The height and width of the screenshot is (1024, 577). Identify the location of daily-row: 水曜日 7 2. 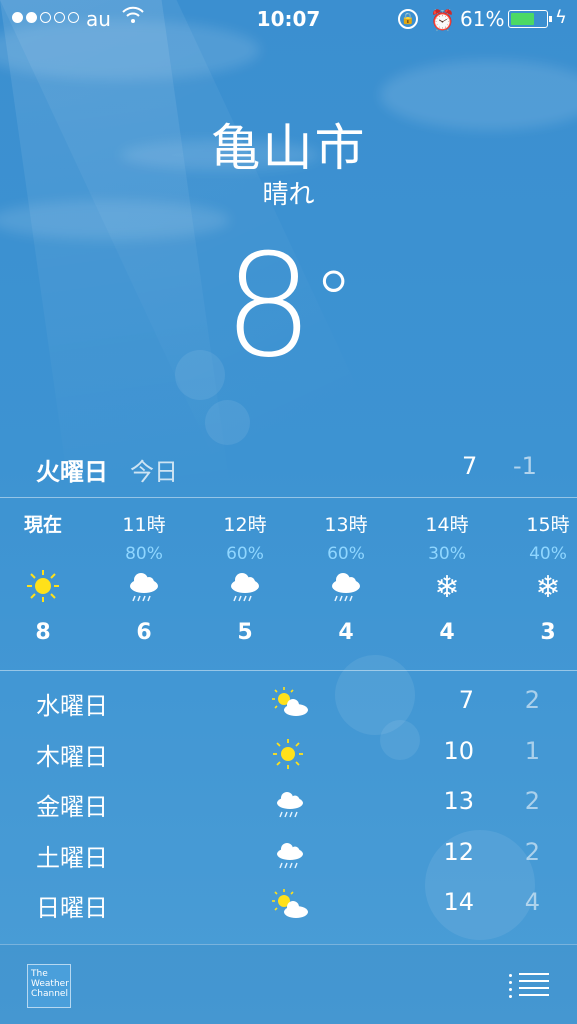
(288, 707).